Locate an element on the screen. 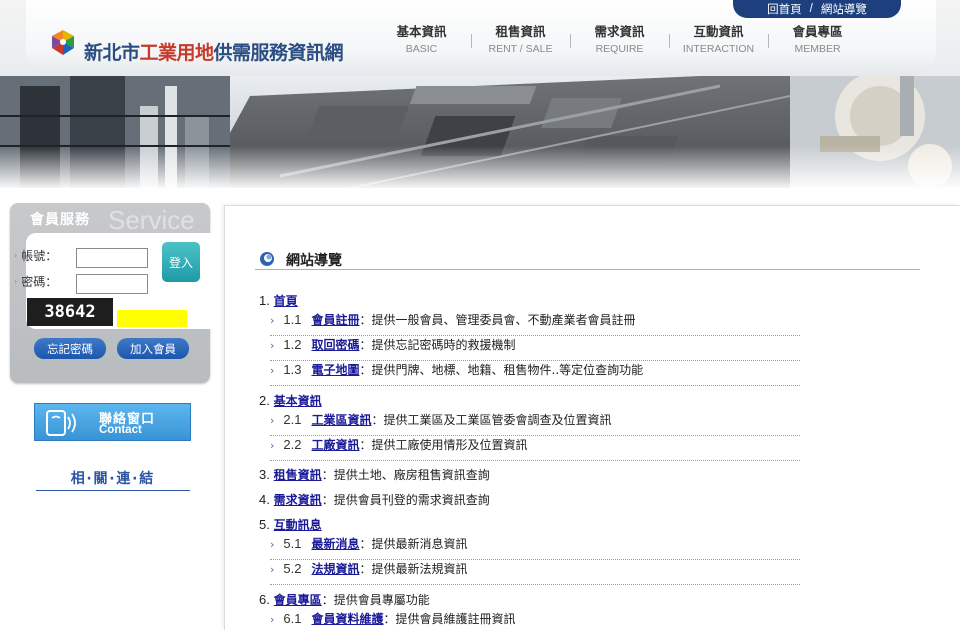  login-panel-title: 會員服務 is located at coordinates (60, 220).